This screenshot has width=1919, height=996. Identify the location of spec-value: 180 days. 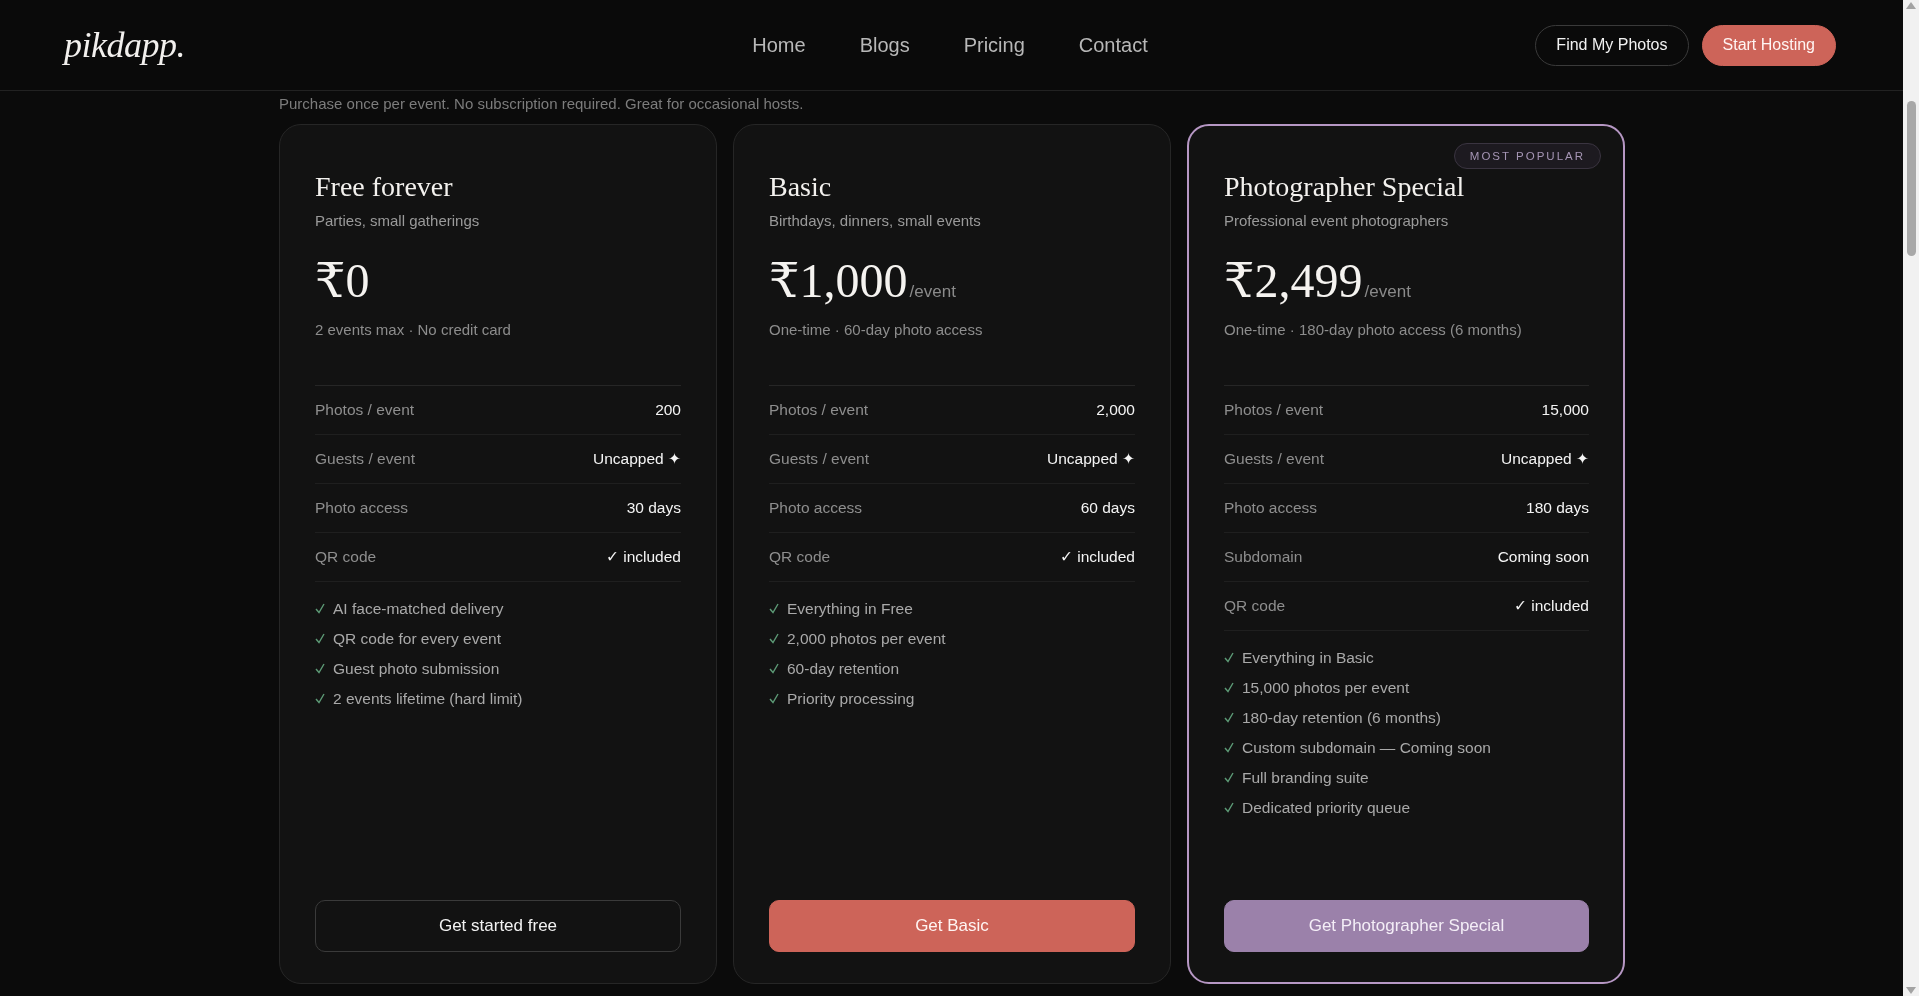
(1557, 507).